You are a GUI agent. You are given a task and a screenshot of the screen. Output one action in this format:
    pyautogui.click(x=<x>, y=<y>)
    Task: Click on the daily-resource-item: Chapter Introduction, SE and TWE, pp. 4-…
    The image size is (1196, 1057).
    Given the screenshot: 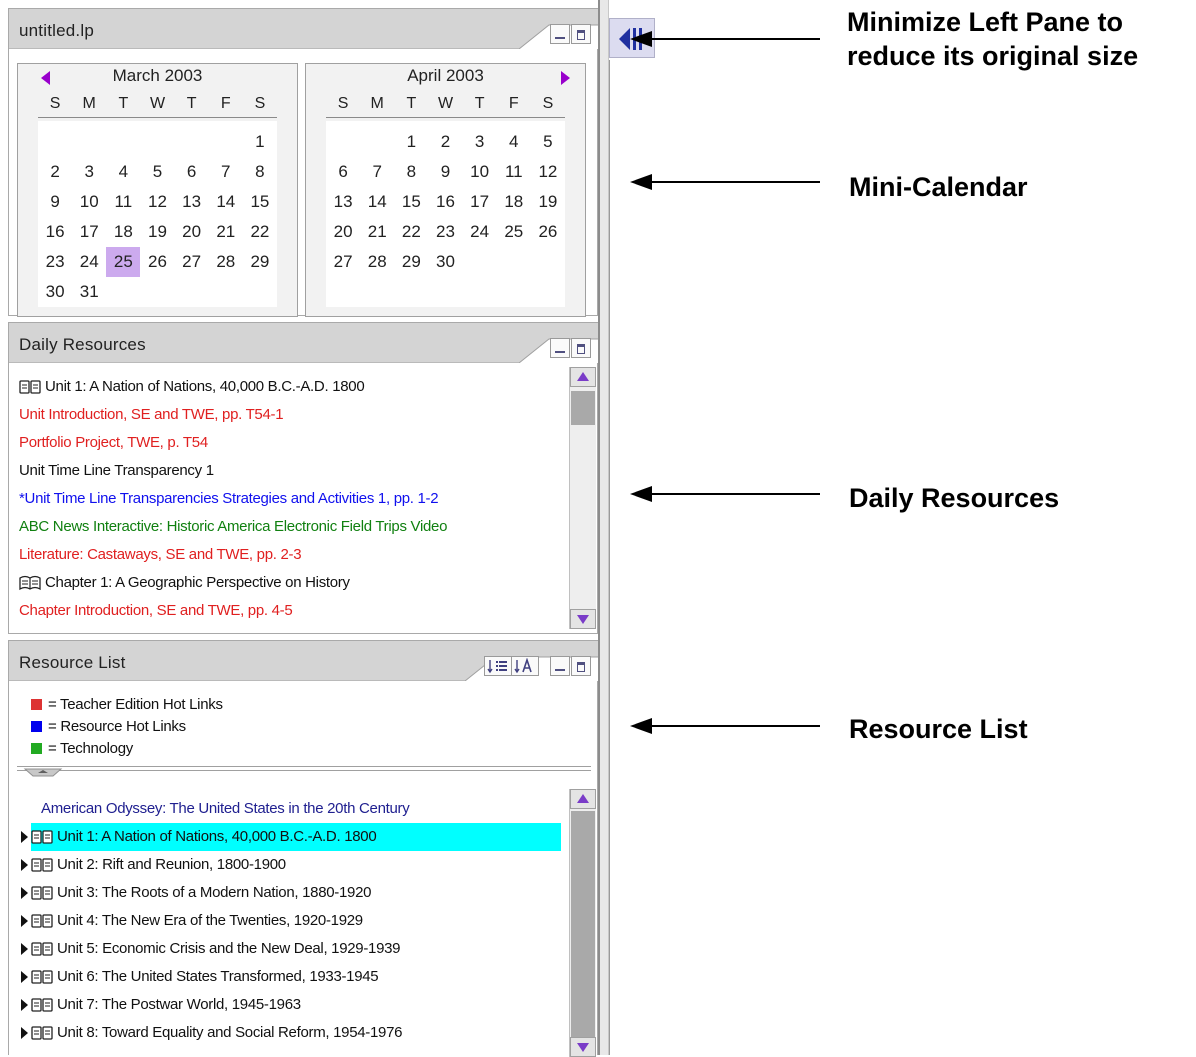 What is the action you would take?
    pyautogui.click(x=295, y=611)
    